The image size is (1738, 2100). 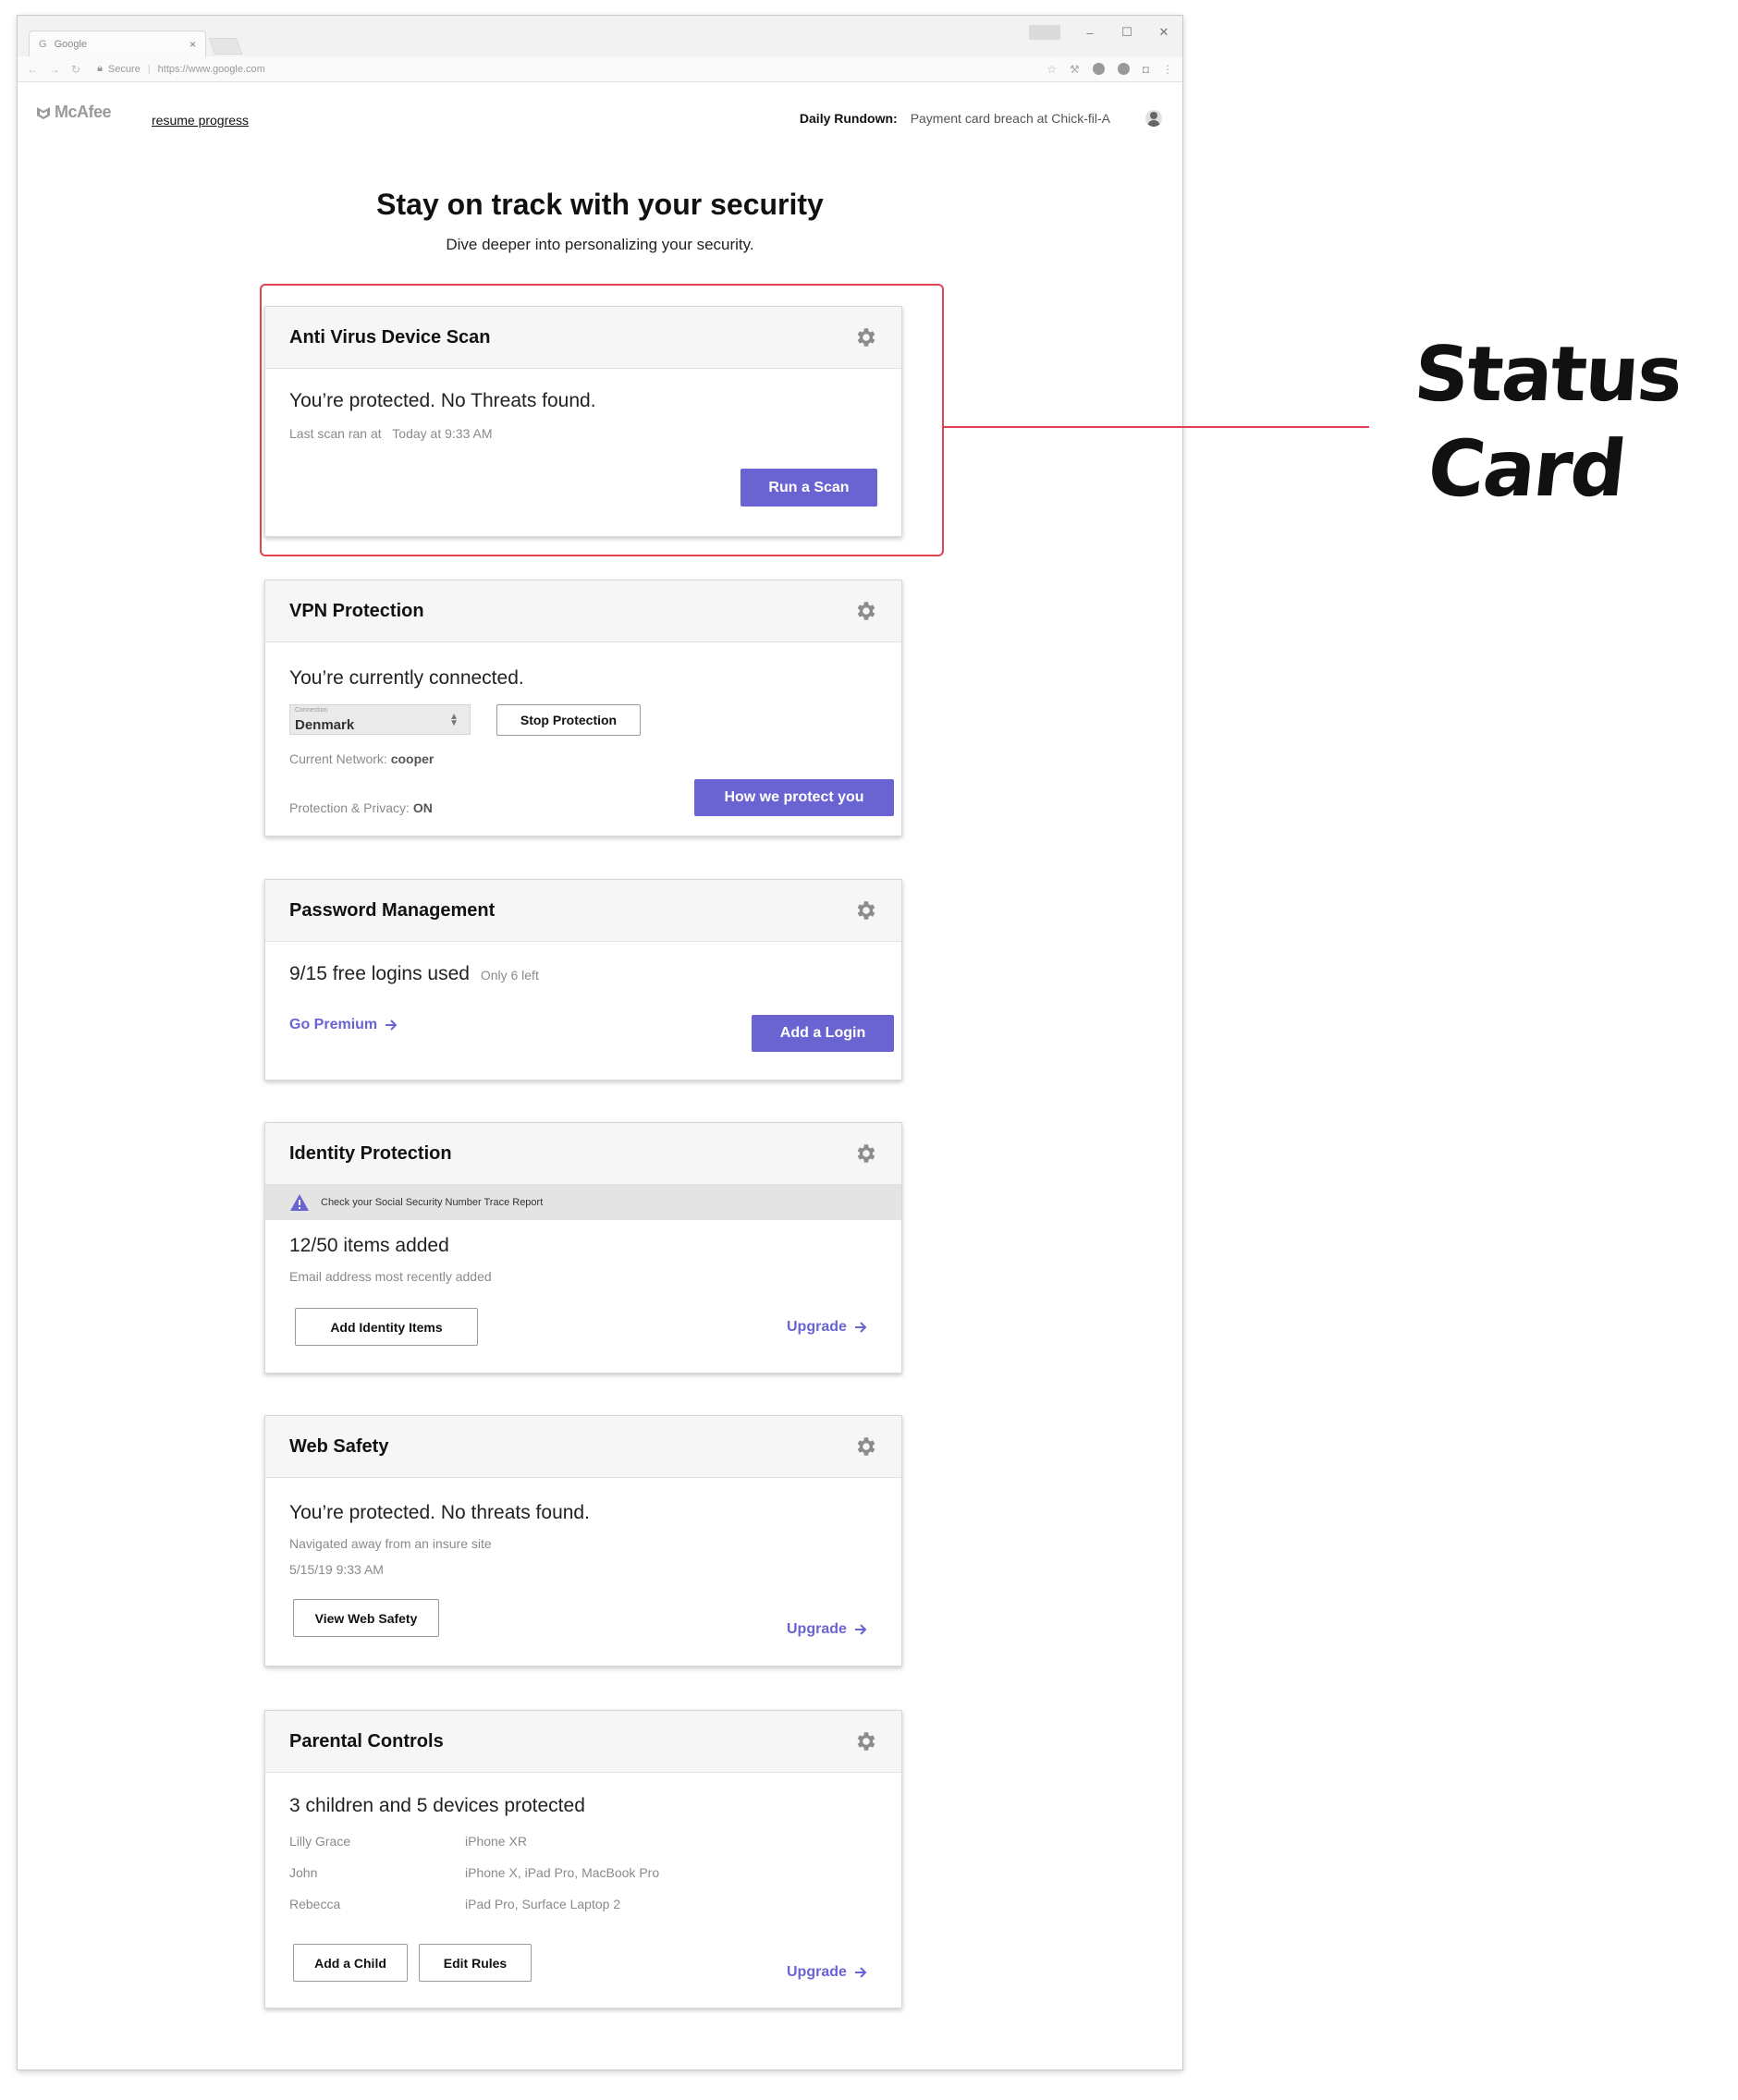 I want to click on menu-icon: ⋮, so click(x=1167, y=70).